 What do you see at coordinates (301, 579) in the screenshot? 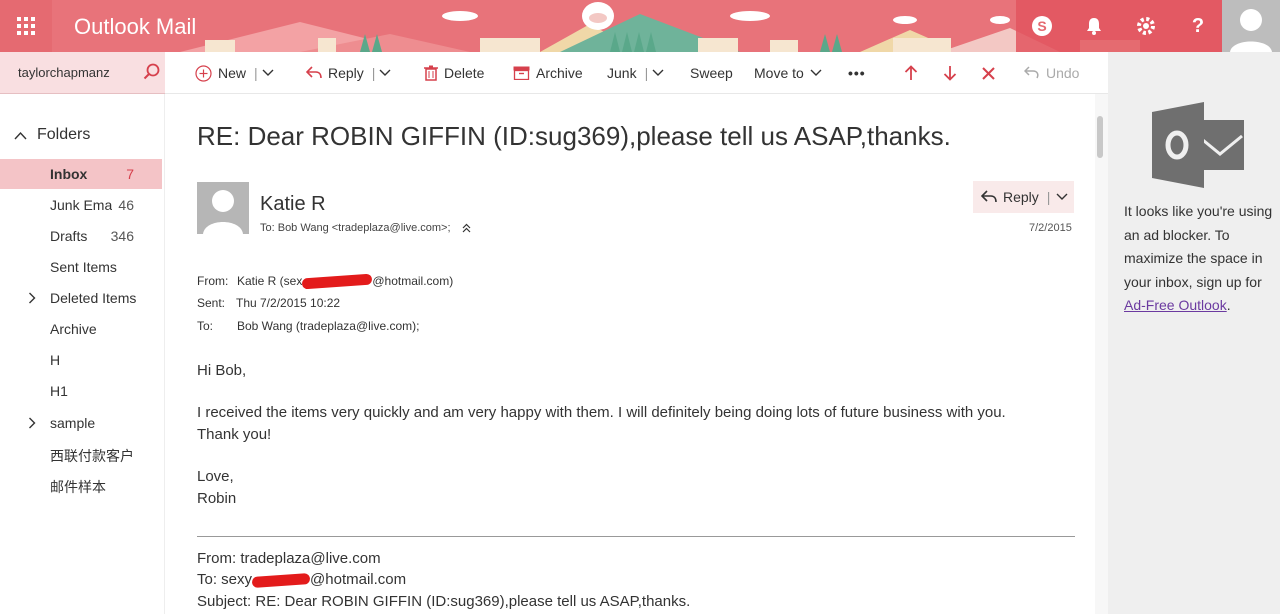
I see `quoted-to: To: sexy @hotmail.com` at bounding box center [301, 579].